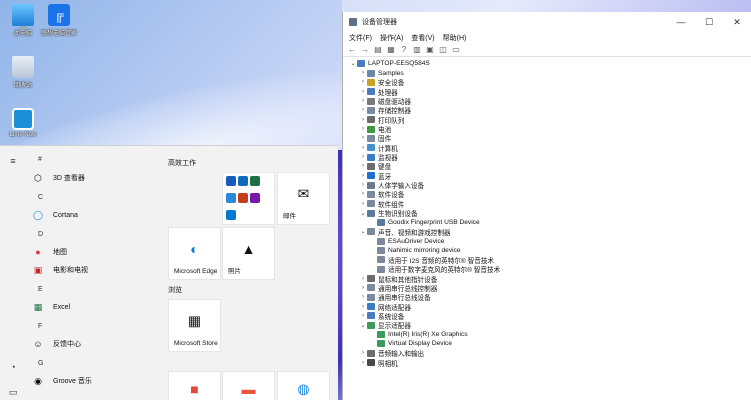  Describe the element at coordinates (303, 198) in the screenshot. I see `tile-mail: ✉ 邮件` at that location.